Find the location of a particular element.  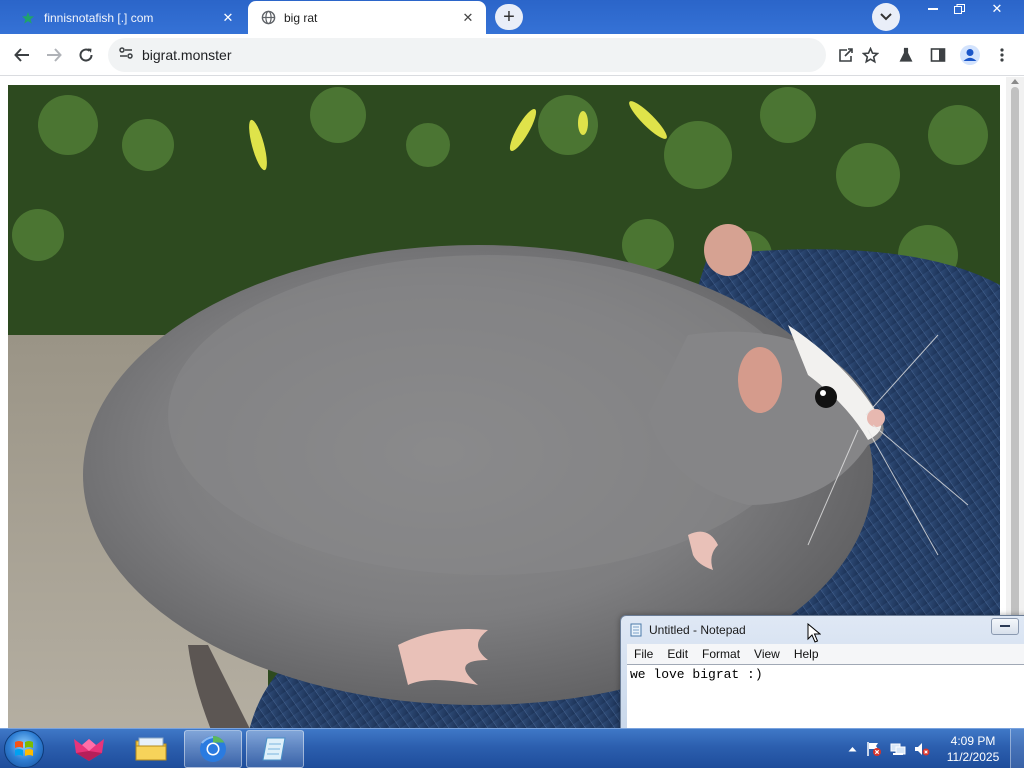

taskbar-origami-cat-app is located at coordinates (89, 749).